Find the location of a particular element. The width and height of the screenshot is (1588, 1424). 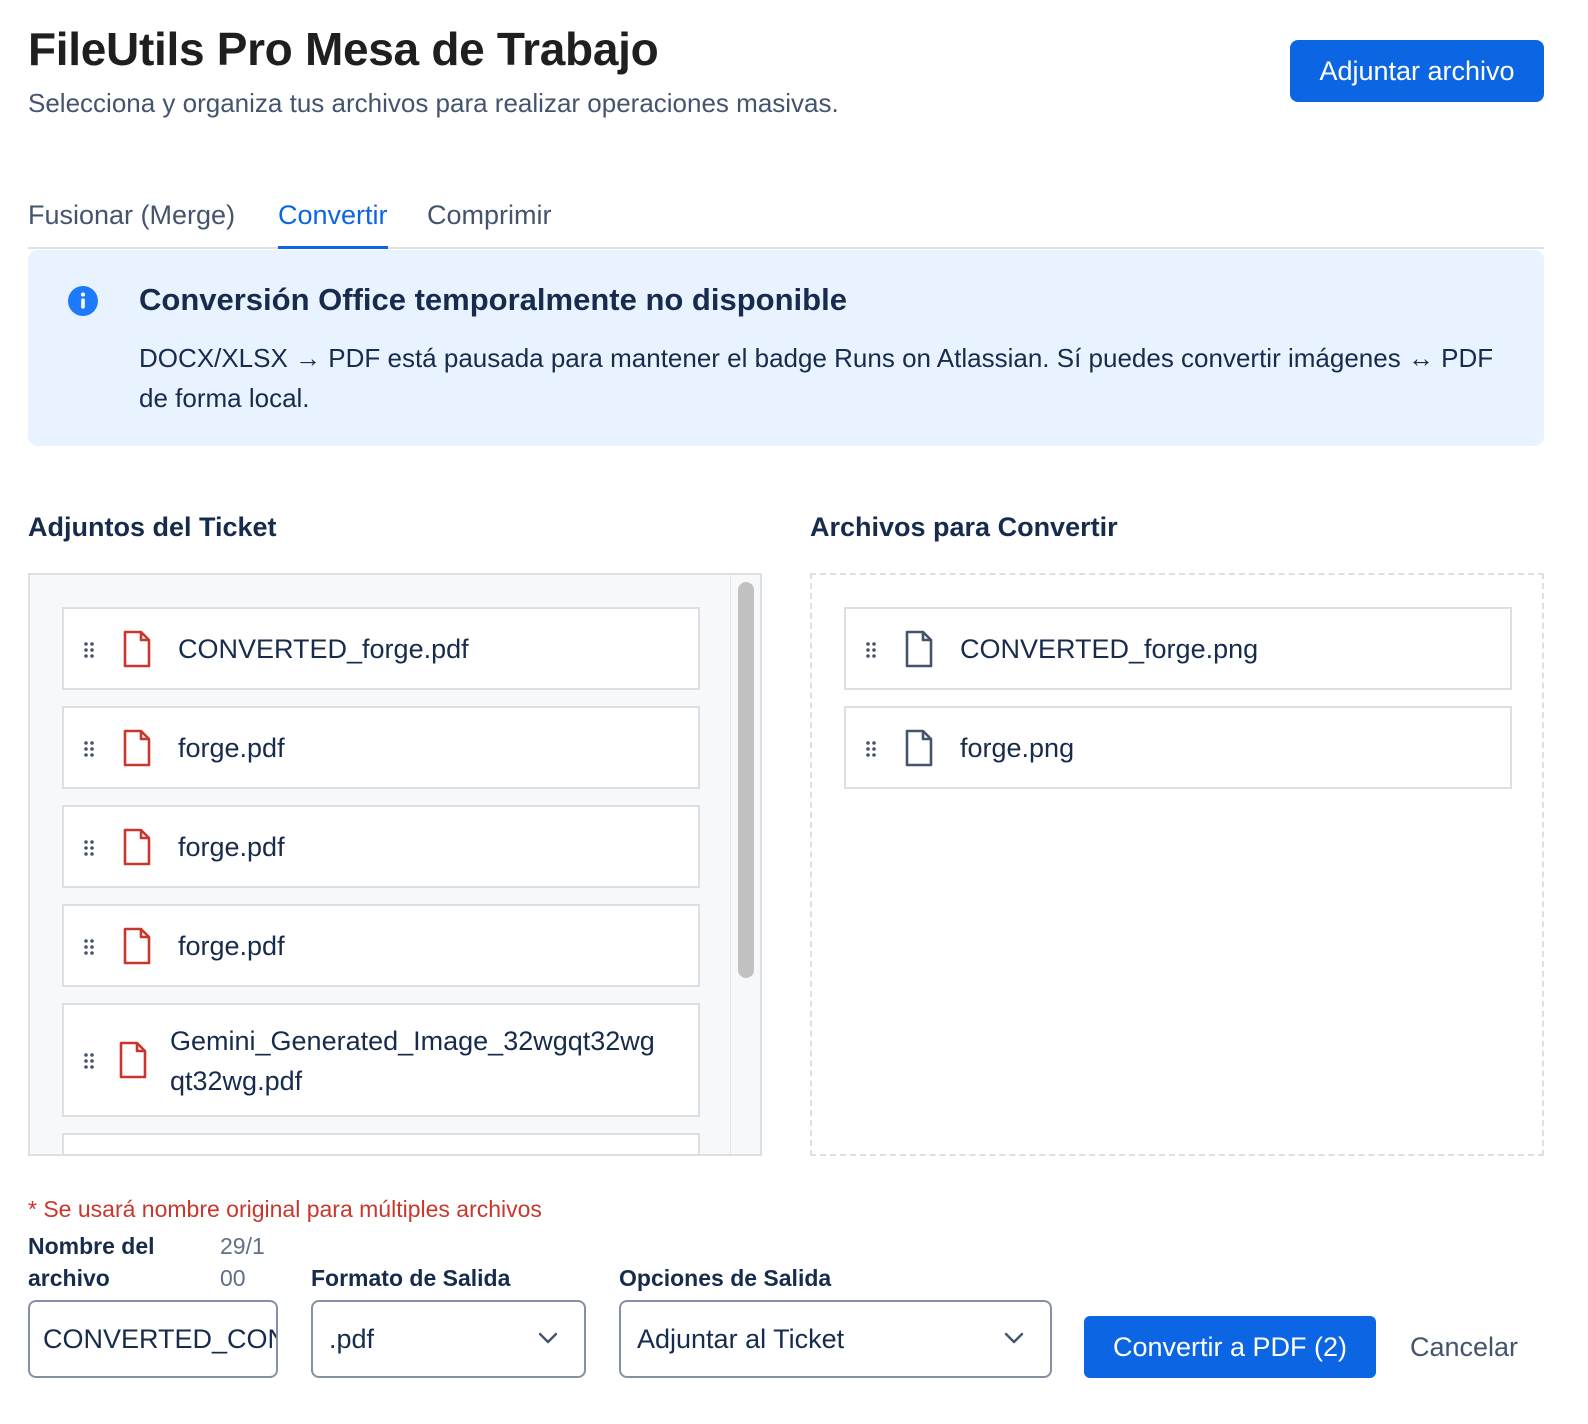

filename-label-line: archivo is located at coordinates (69, 1278).